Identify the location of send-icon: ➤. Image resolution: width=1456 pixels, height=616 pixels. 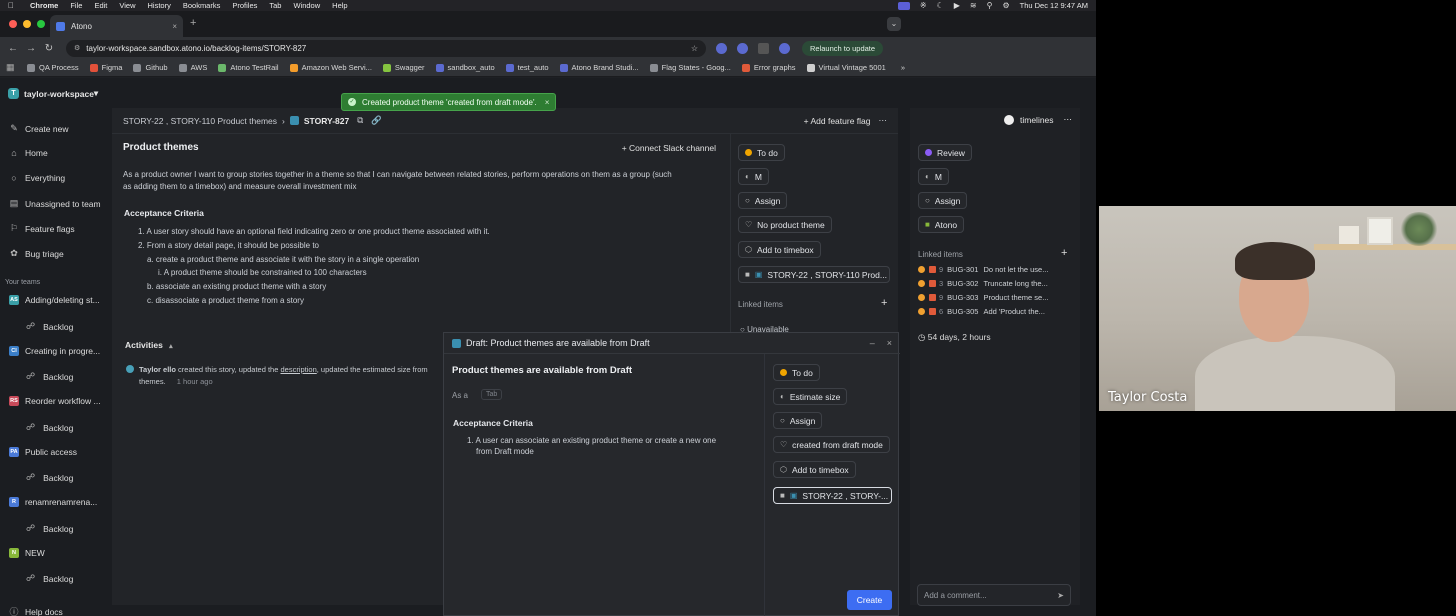
(1060, 595).